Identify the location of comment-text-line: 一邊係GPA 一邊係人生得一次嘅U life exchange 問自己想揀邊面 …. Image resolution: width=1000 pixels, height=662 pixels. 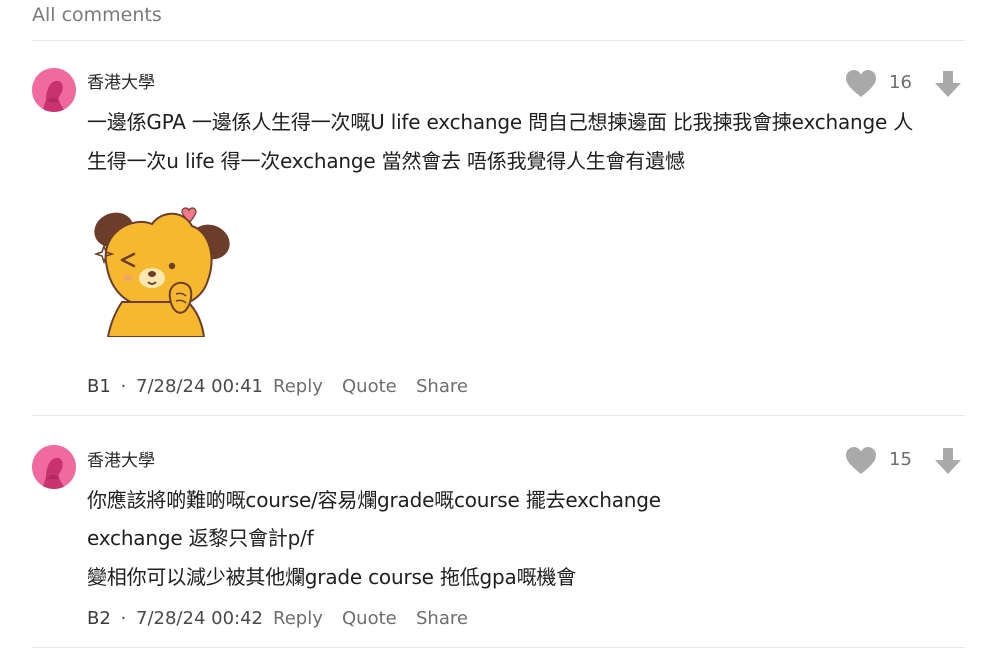
(500, 122).